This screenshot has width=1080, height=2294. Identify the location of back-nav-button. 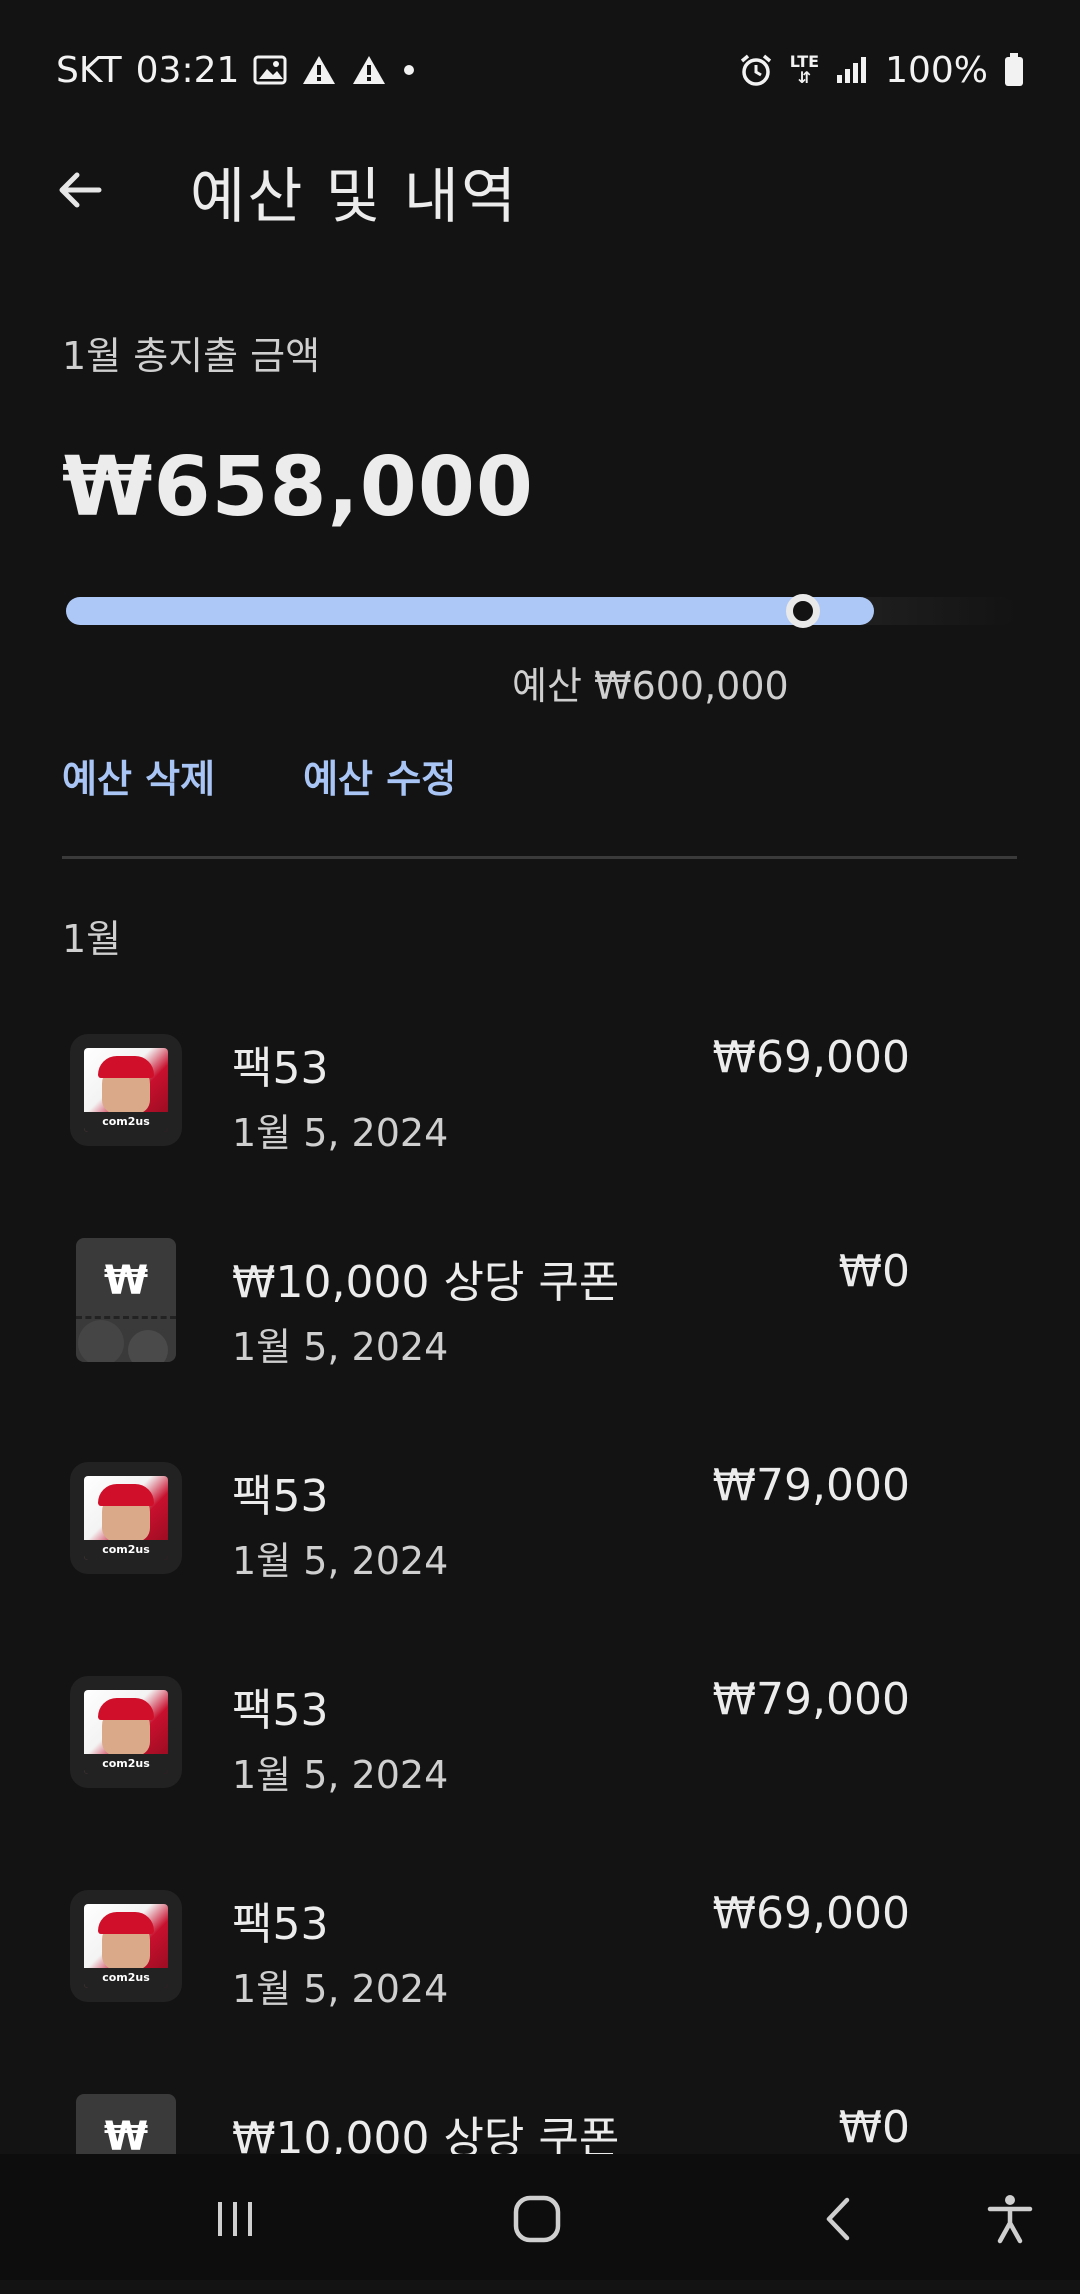
(840, 2219).